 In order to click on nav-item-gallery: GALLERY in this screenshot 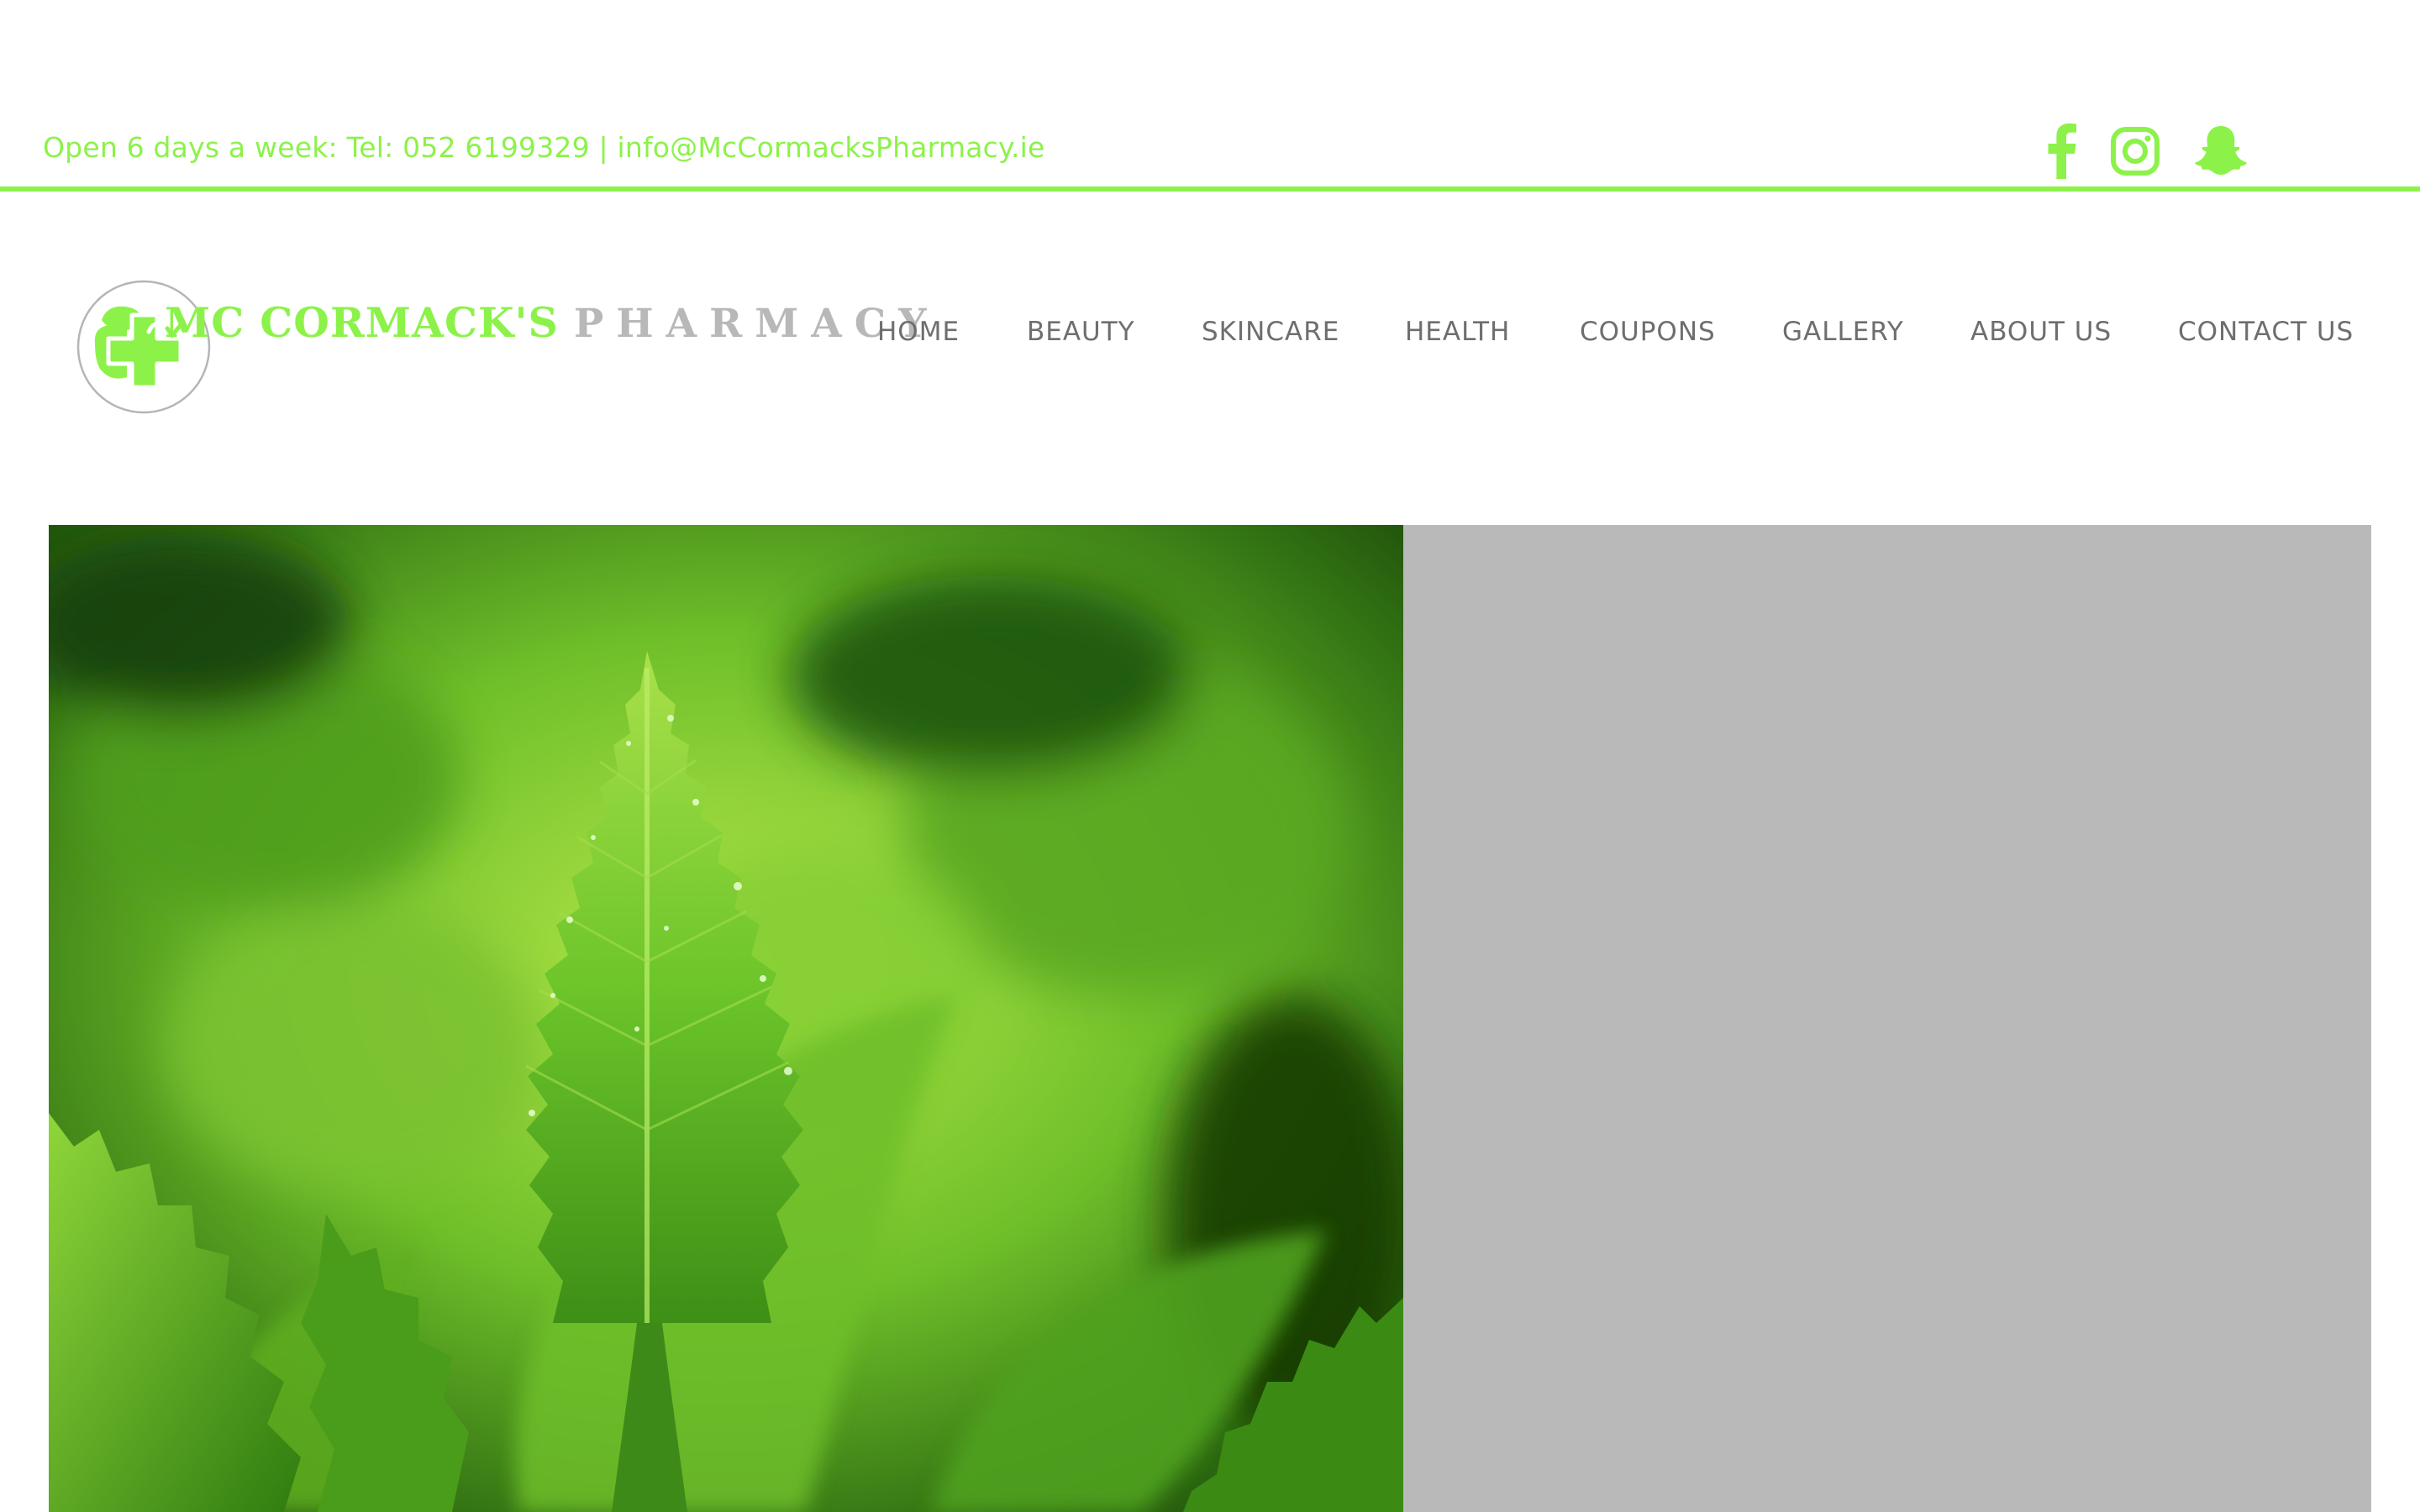, I will do `click(1843, 332)`.